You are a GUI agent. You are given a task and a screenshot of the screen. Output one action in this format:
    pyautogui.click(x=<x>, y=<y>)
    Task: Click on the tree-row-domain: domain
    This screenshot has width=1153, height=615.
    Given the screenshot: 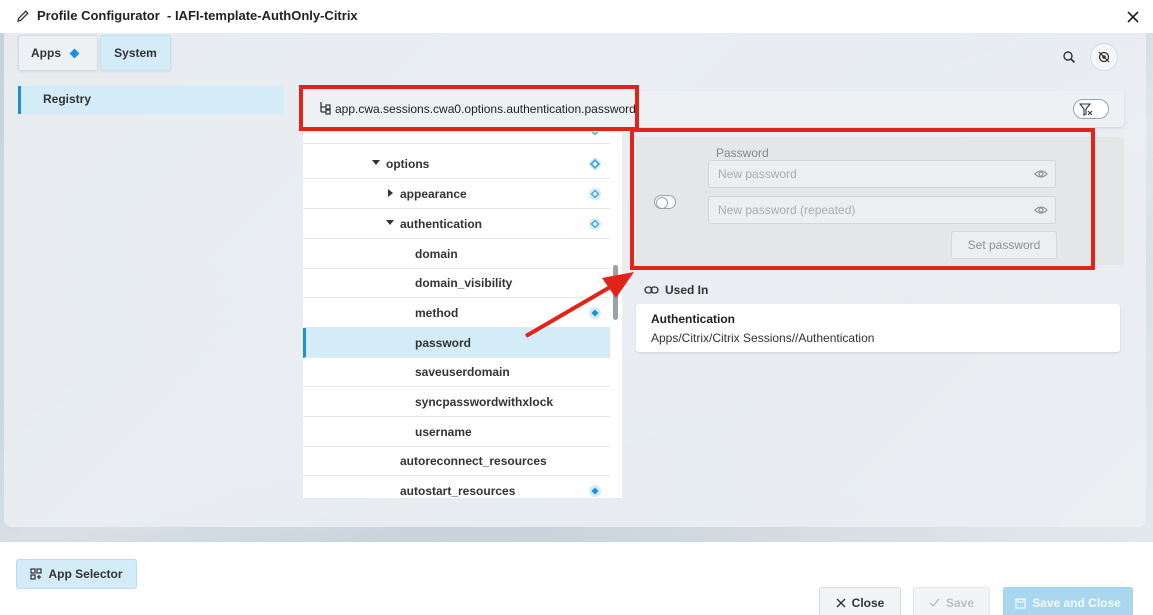 What is the action you would take?
    pyautogui.click(x=456, y=254)
    